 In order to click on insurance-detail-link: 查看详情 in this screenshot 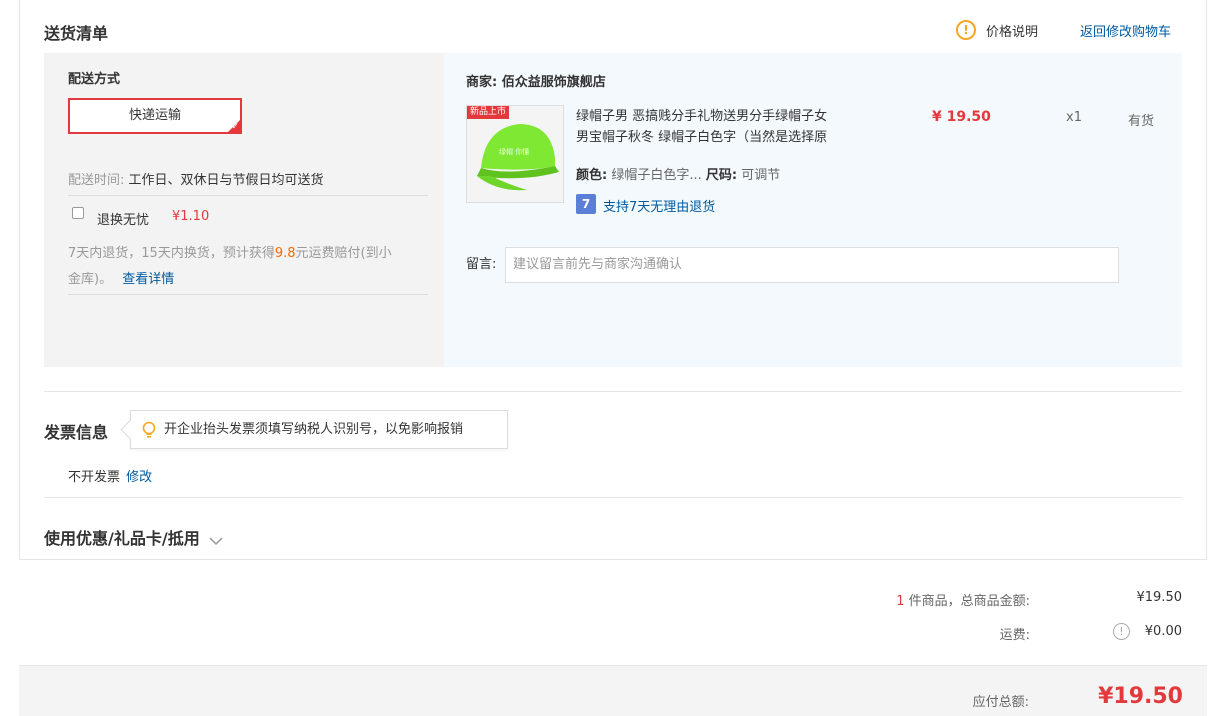, I will do `click(148, 279)`.